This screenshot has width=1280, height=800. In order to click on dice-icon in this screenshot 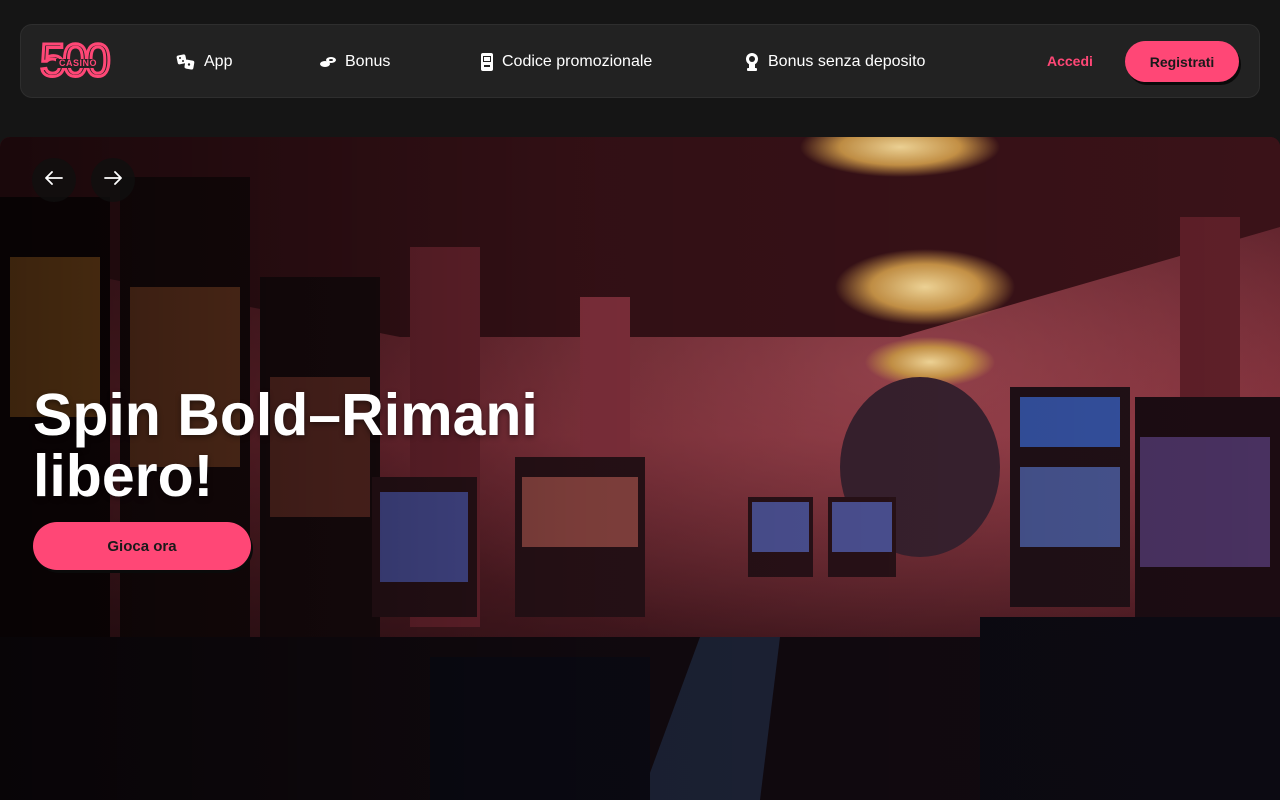, I will do `click(186, 62)`.